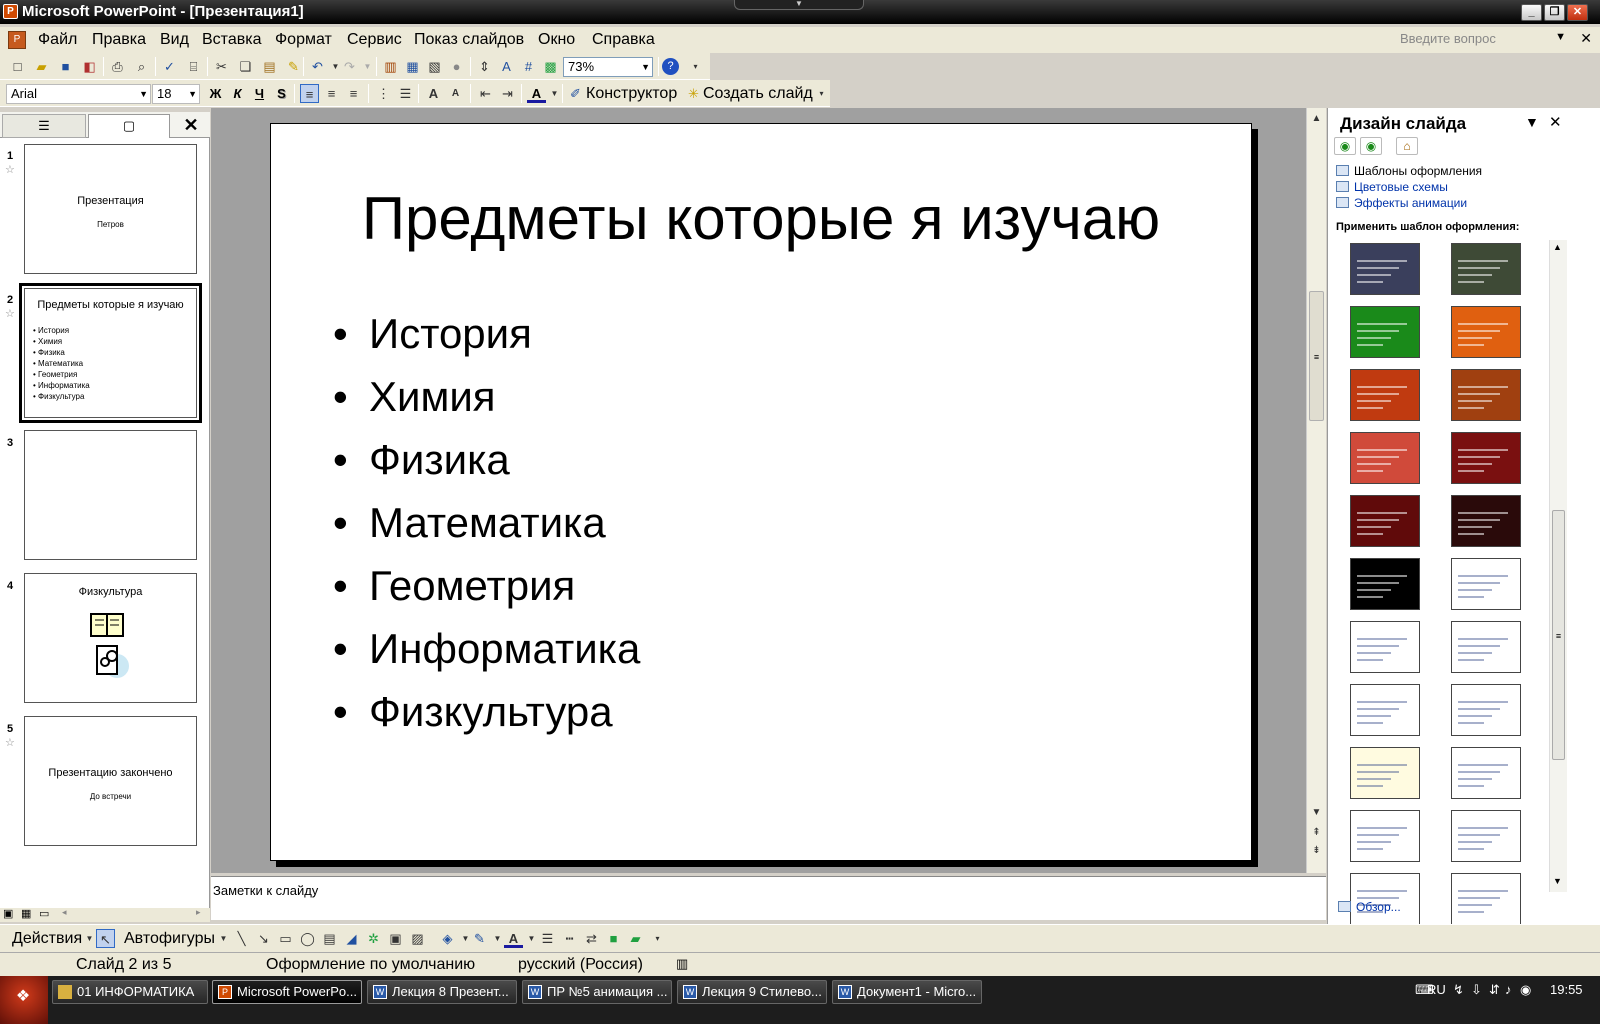  Describe the element at coordinates (1557, 247) in the screenshot. I see `scroll-up-icon: ▲` at that location.